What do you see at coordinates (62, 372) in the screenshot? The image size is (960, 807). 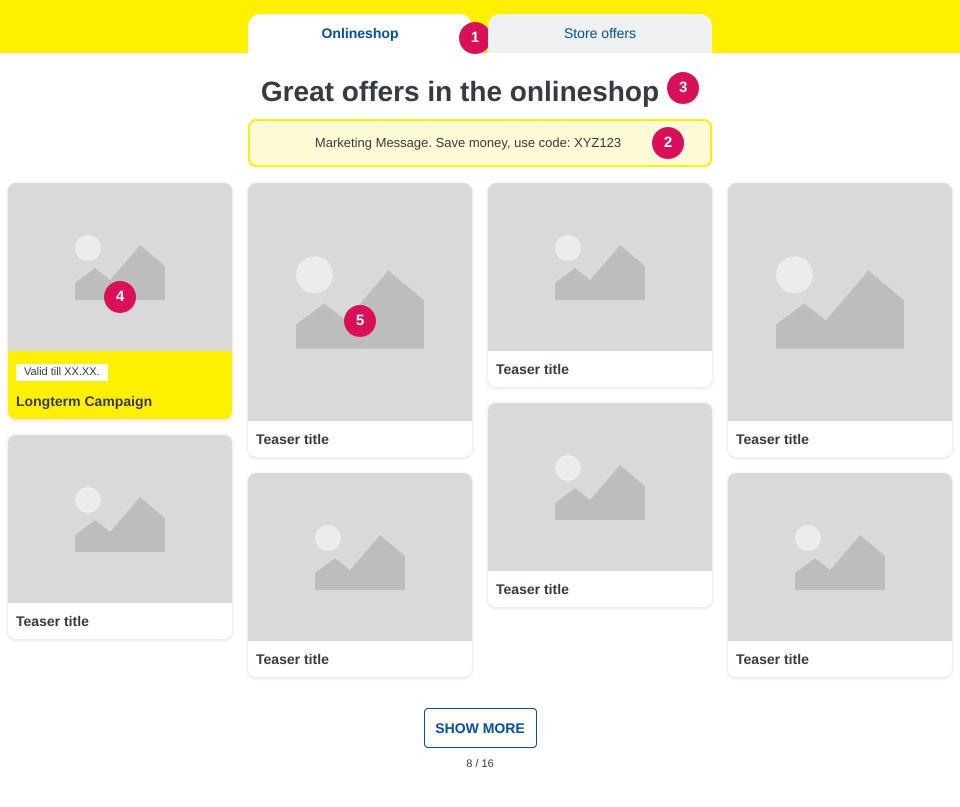 I see `validity-label: Valid till XX.XX.` at bounding box center [62, 372].